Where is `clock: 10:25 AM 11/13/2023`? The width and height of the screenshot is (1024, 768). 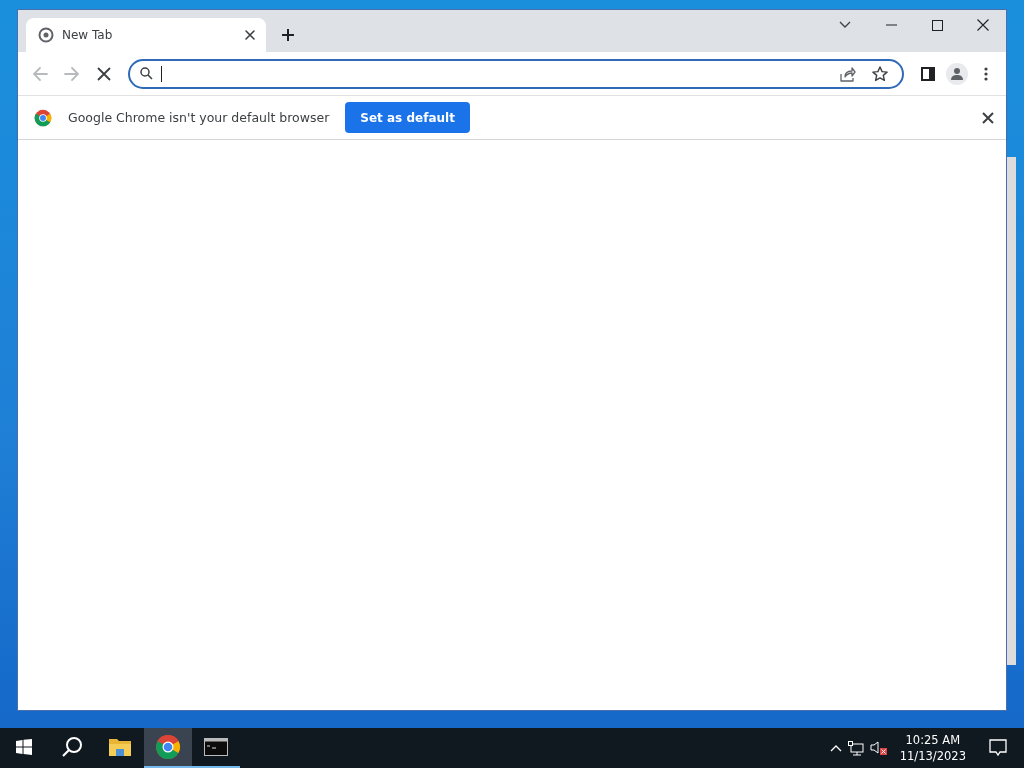 clock: 10:25 AM 11/13/2023 is located at coordinates (932, 748).